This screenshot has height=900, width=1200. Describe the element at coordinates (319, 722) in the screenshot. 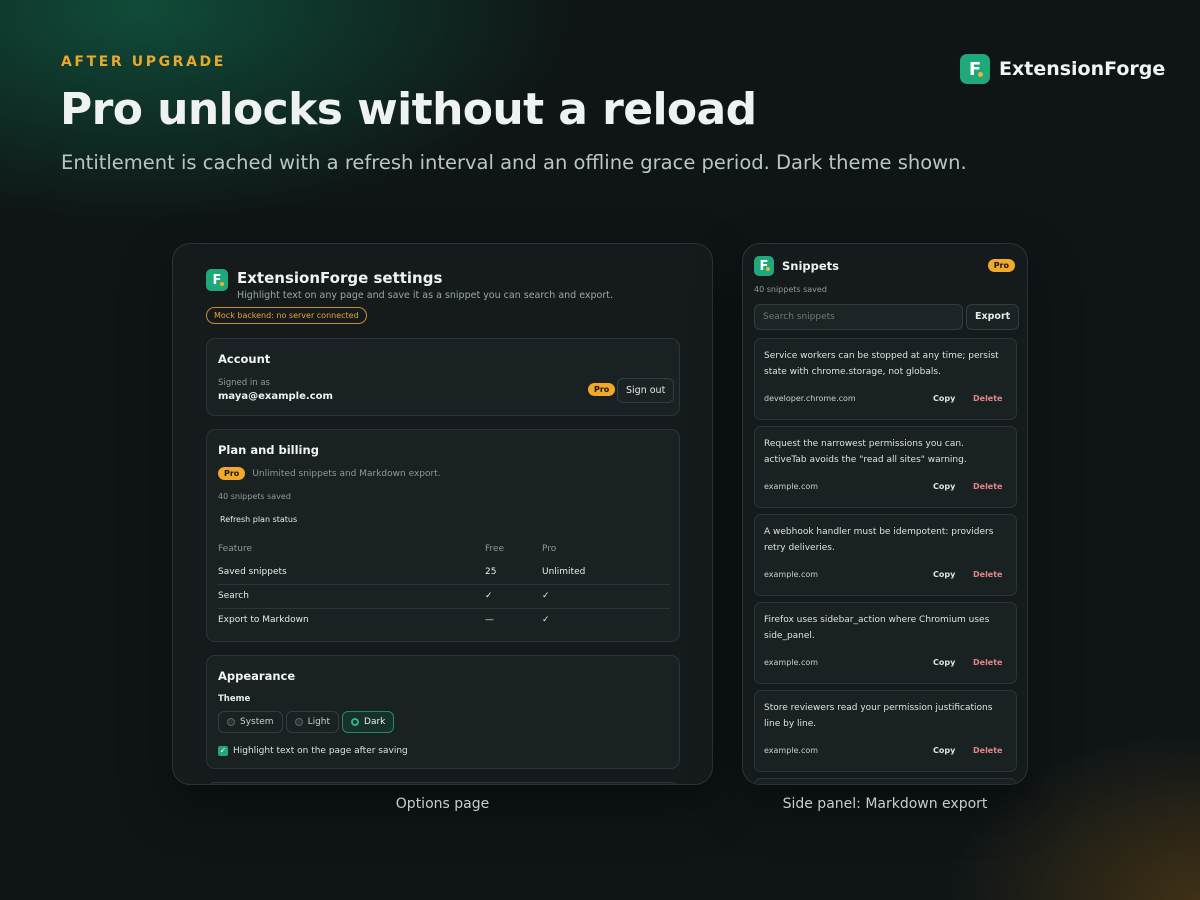

I see `theme-option-label: Light` at that location.